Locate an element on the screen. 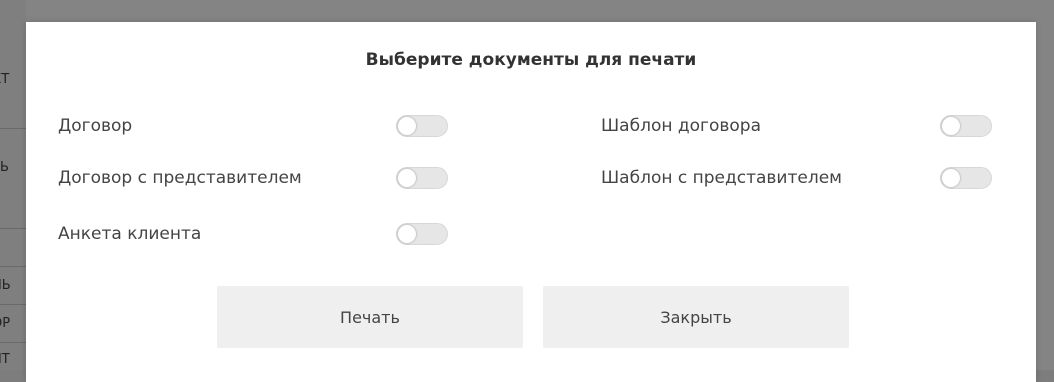  background-text-fragment: а is located at coordinates (13, 247).